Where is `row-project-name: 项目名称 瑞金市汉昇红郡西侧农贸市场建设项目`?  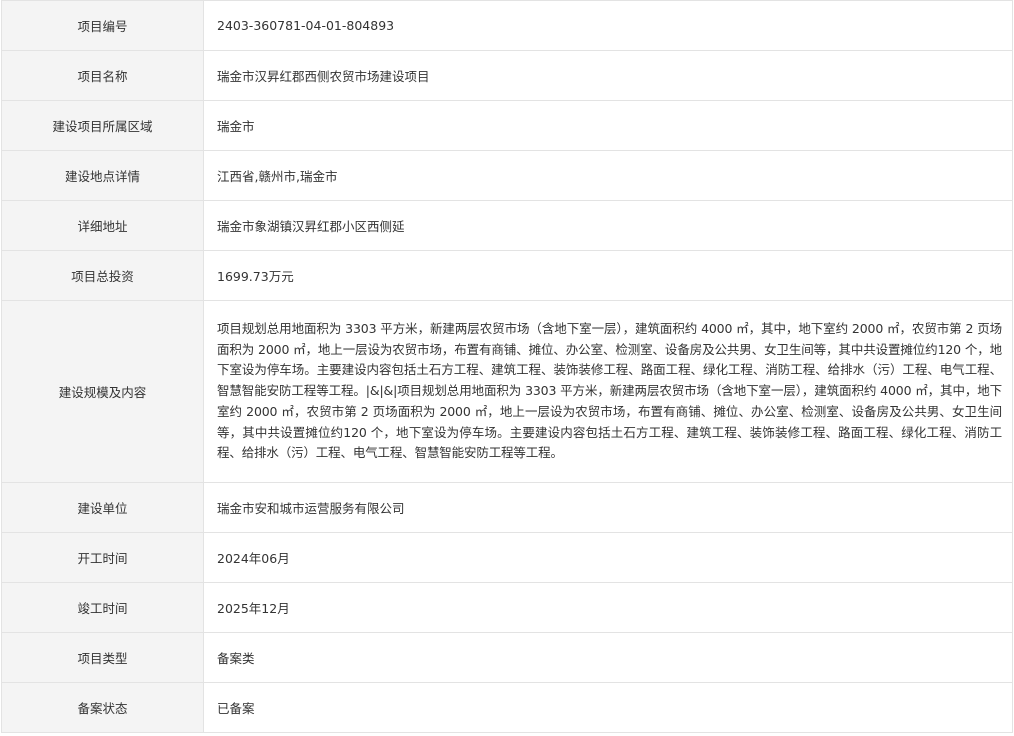
row-project-name: 项目名称 瑞金市汉昇红郡西侧农贸市场建设项目 is located at coordinates (507, 75).